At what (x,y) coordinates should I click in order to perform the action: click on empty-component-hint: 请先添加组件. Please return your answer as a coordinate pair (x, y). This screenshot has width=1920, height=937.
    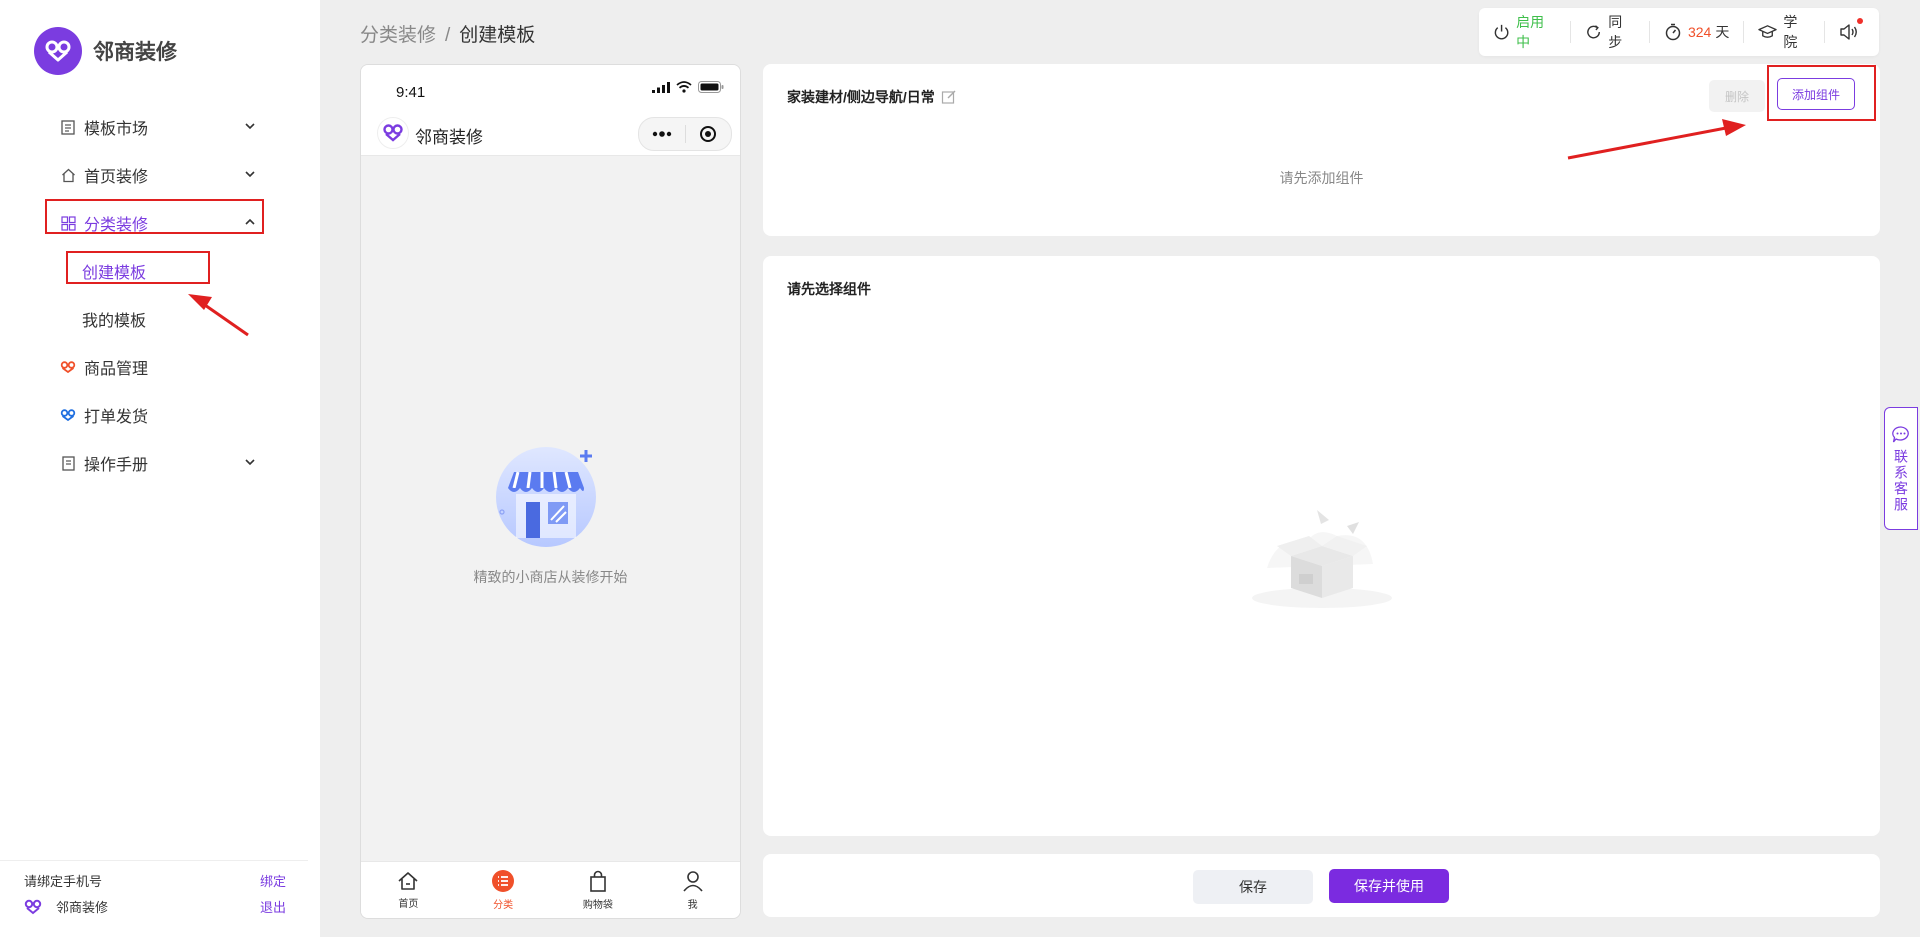
    Looking at the image, I should click on (1321, 178).